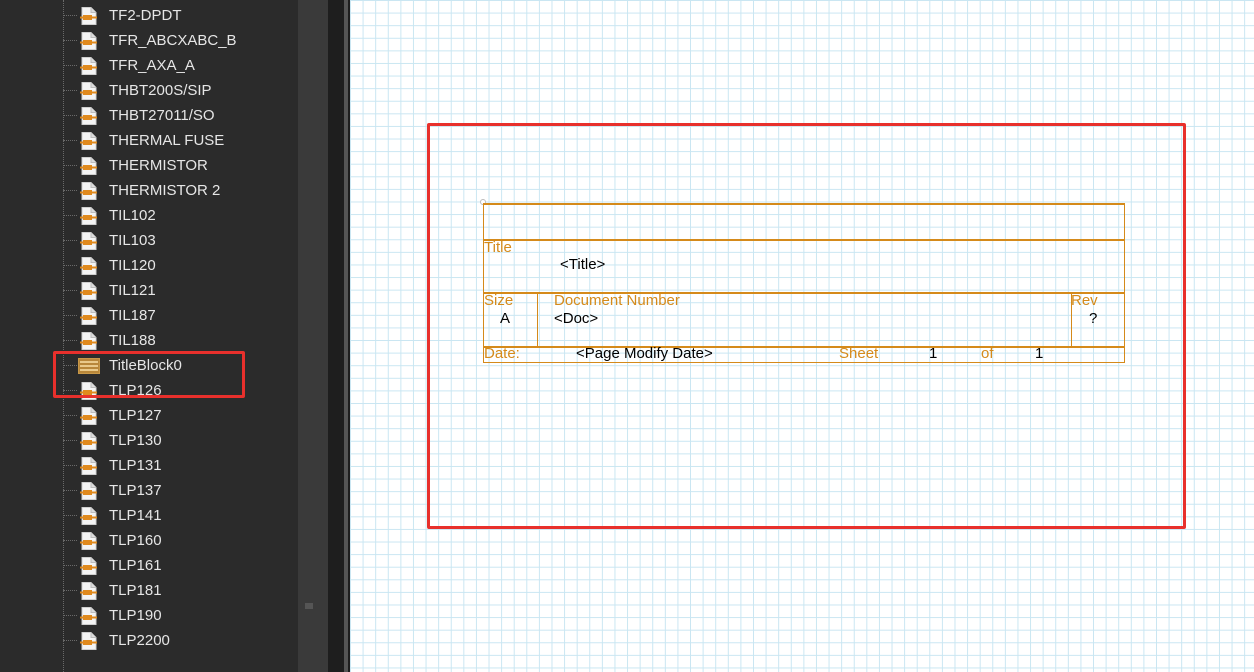 The height and width of the screenshot is (672, 1254). I want to click on tree-item: TLP190, so click(149, 615).